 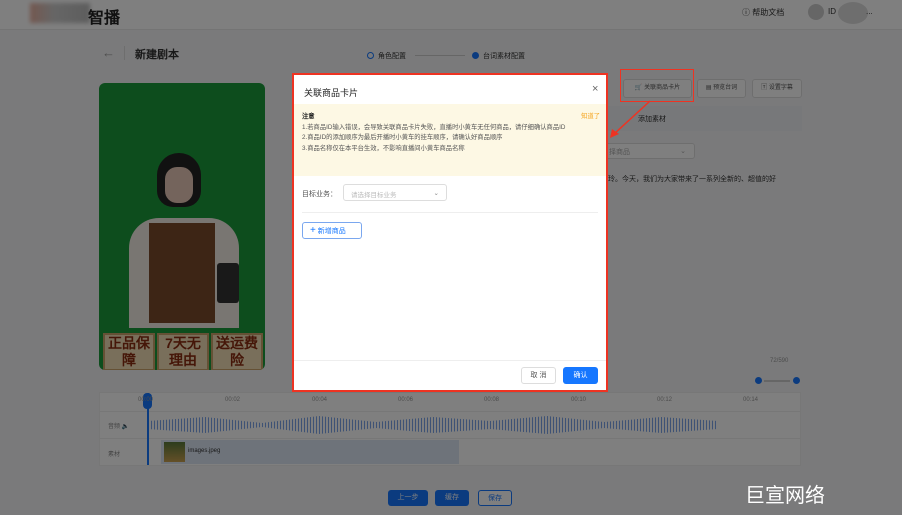 I want to click on target-placeholder: 请选择目标业务, so click(x=374, y=195).